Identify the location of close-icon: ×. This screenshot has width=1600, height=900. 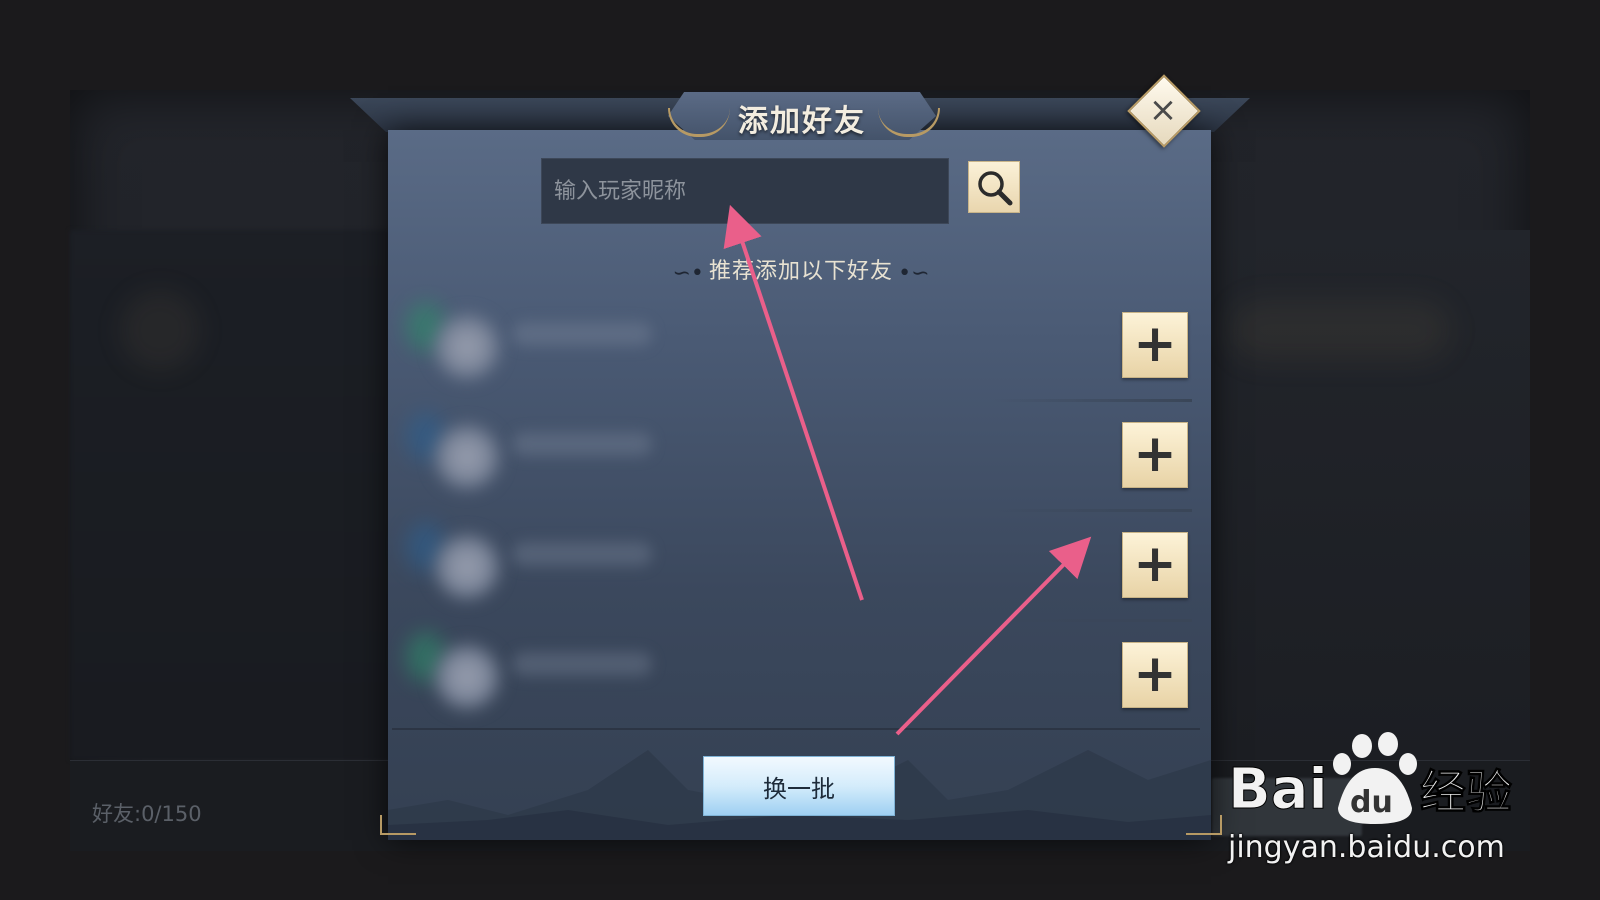
(1163, 110).